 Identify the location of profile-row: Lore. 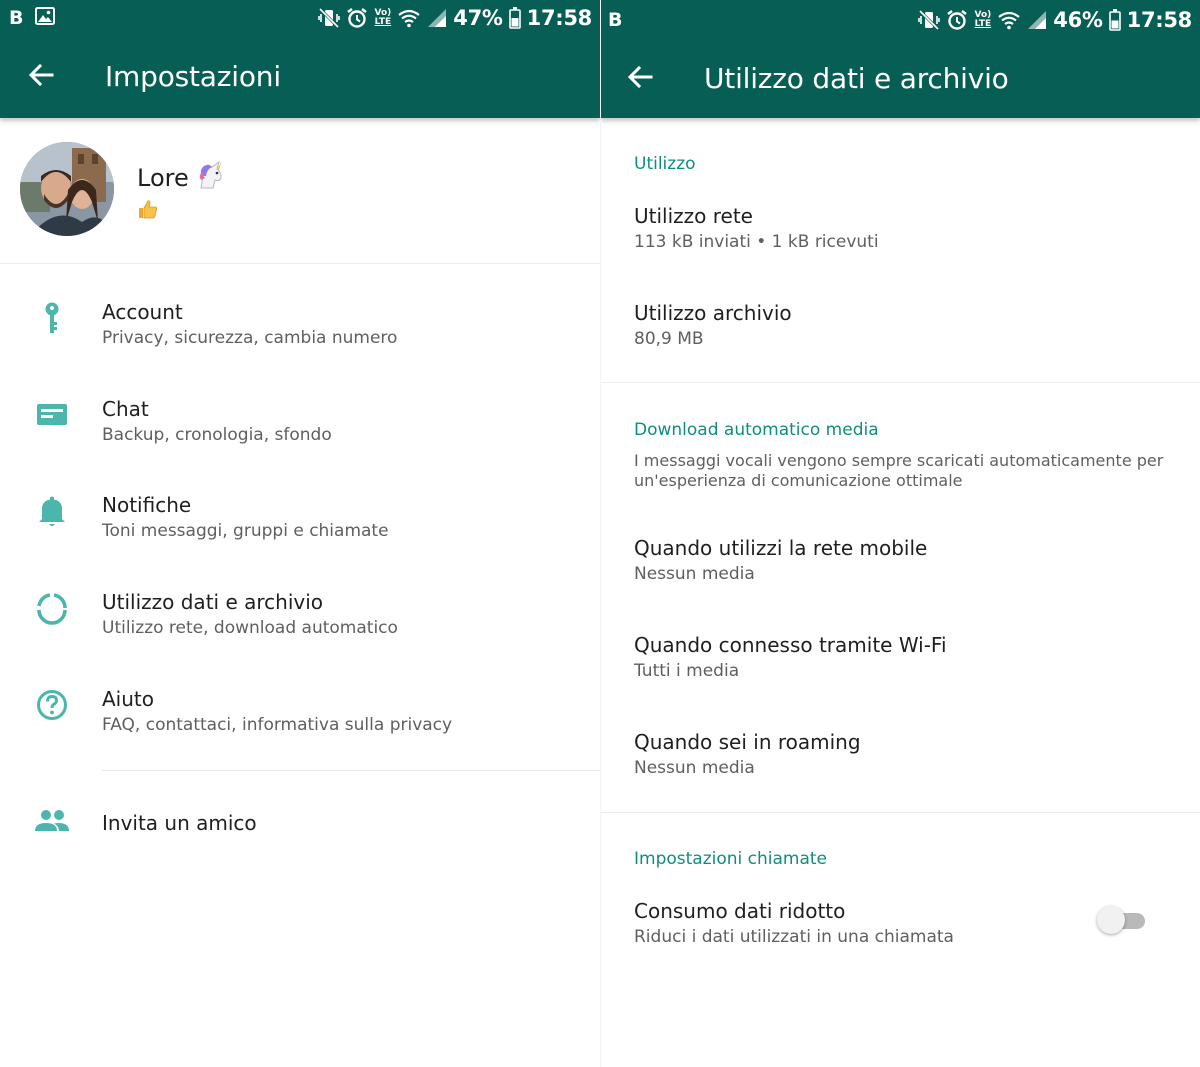
(300, 191).